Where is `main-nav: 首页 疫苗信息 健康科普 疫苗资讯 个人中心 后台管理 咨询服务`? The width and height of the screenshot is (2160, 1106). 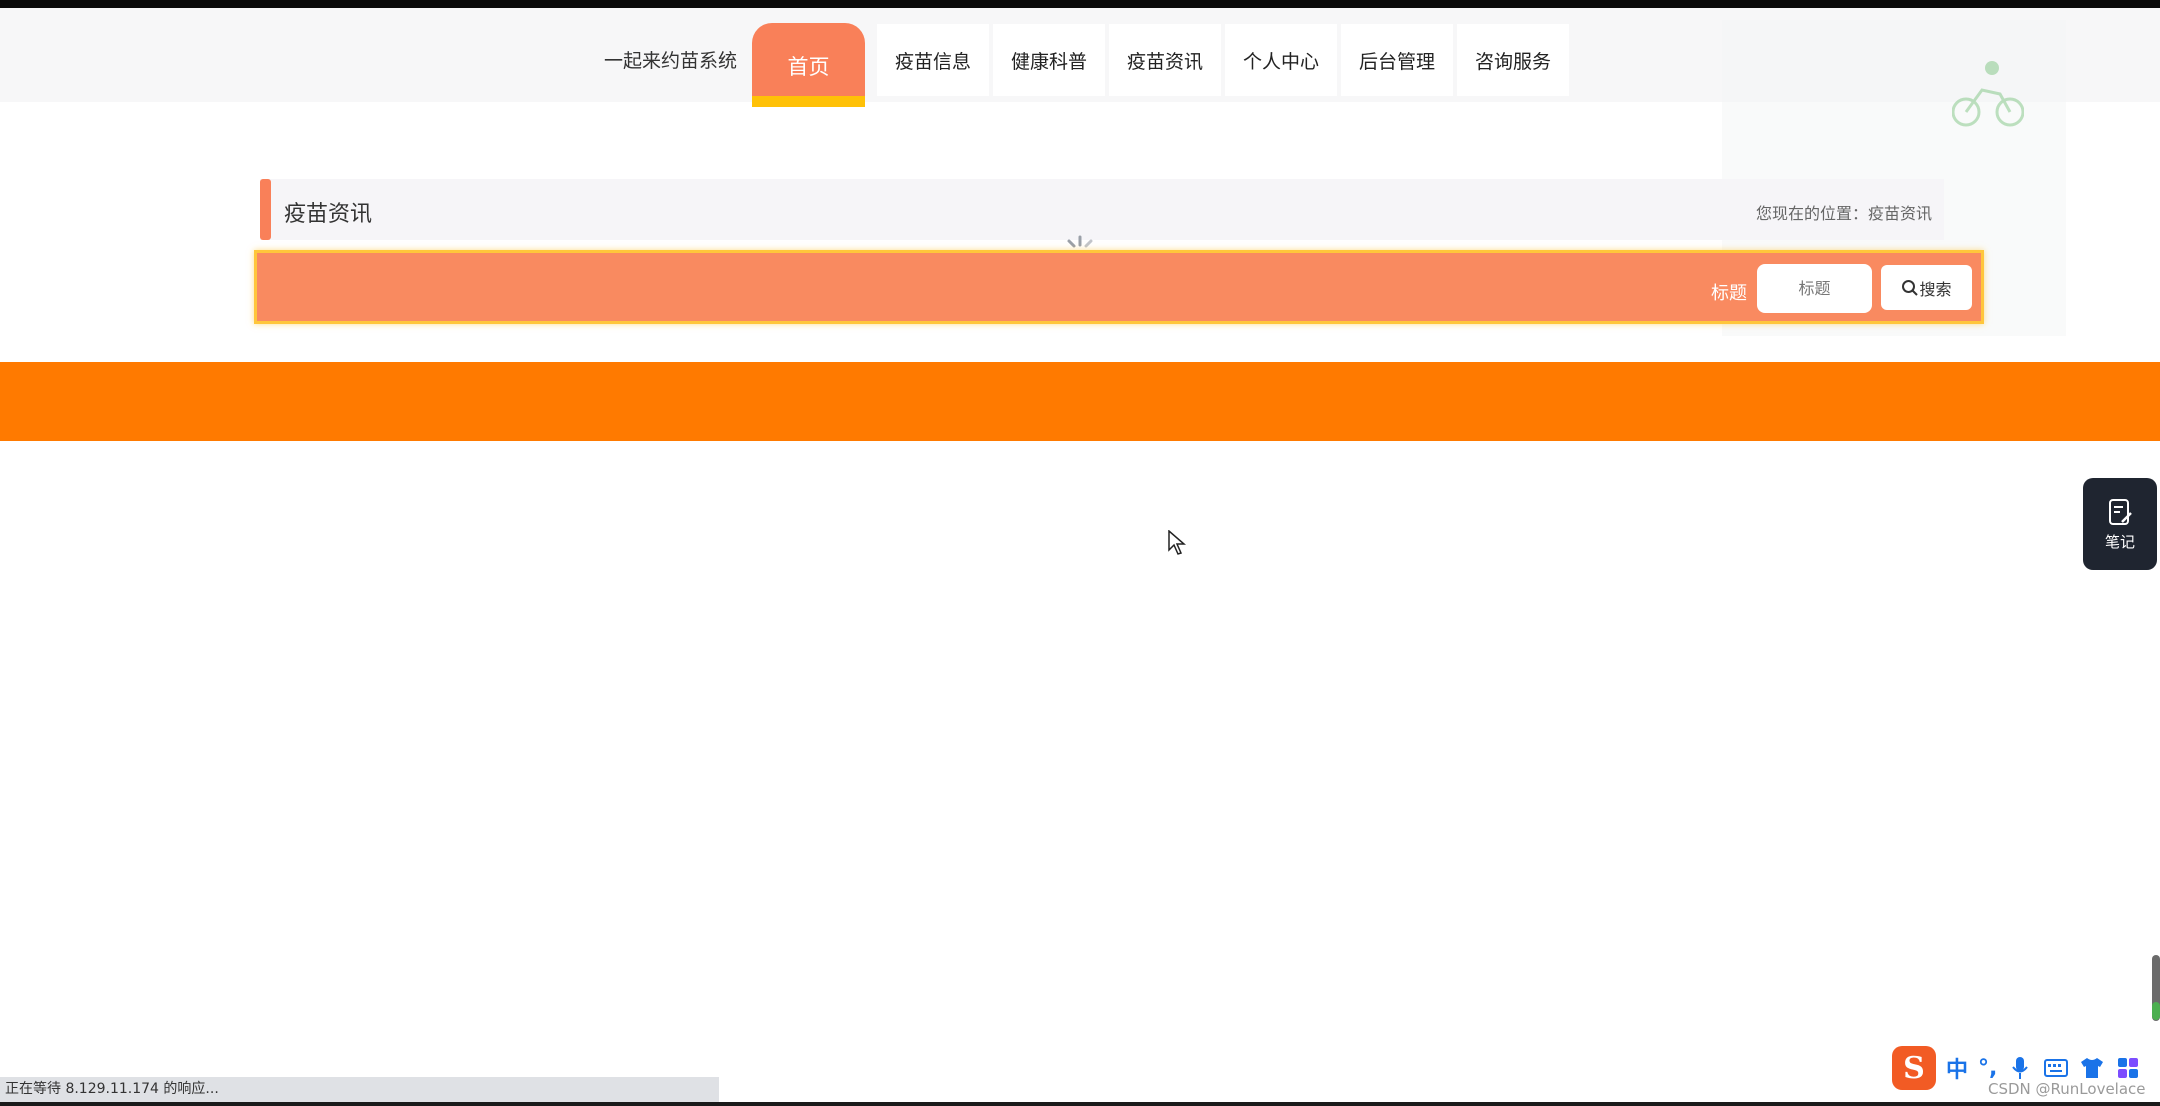
main-nav: 首页 疫苗信息 健康科普 疫苗资讯 个人中心 后台管理 咨询服务 is located at coordinates (1162, 61).